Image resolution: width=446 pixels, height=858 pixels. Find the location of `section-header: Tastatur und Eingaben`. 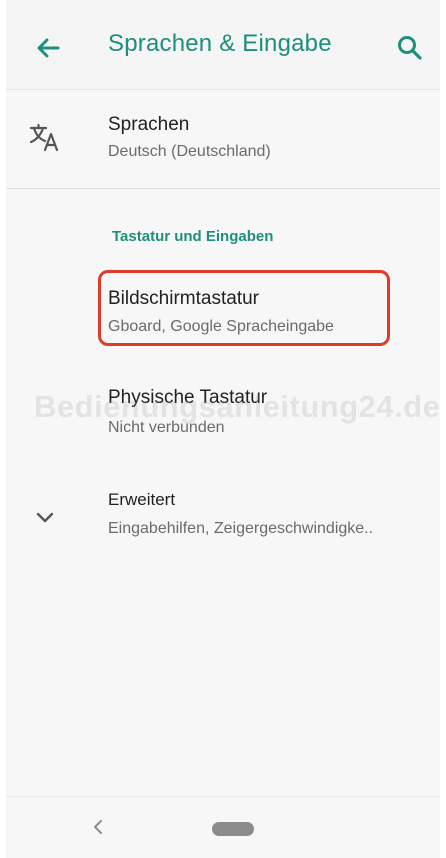

section-header: Tastatur und Eingaben is located at coordinates (193, 236).